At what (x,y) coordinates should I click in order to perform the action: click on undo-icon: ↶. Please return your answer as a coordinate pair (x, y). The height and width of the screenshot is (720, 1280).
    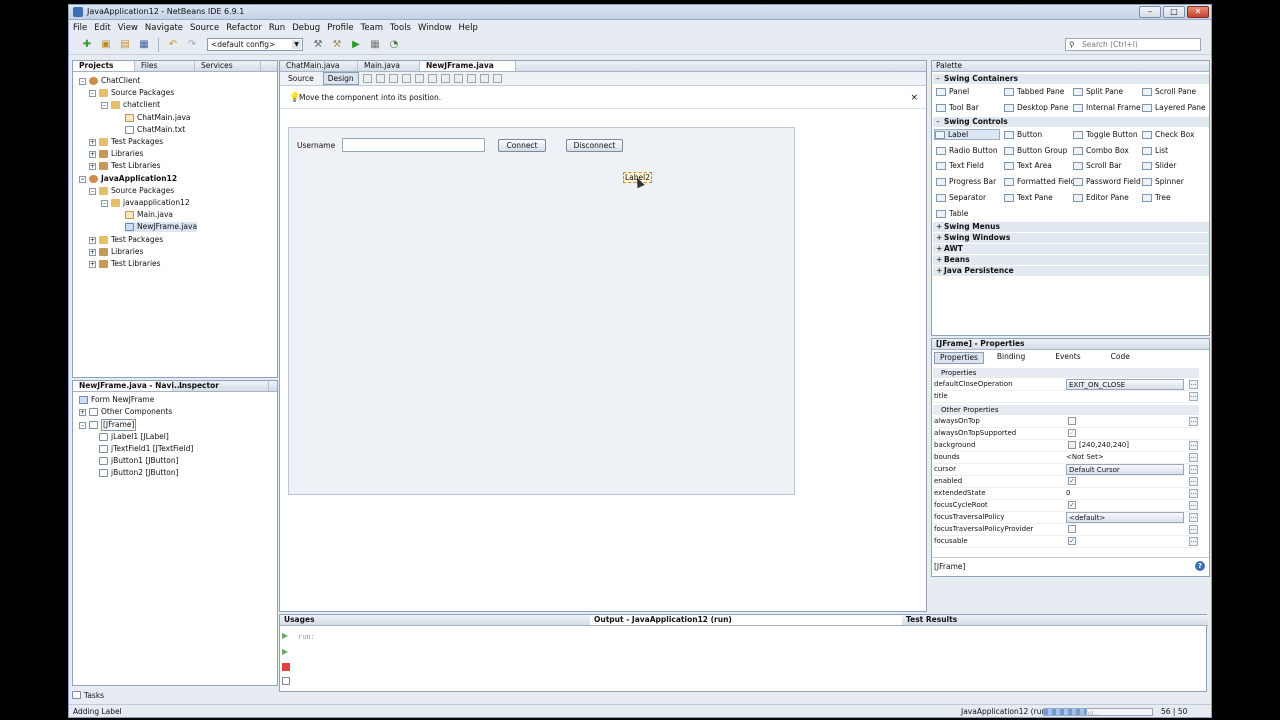
    Looking at the image, I should click on (173, 45).